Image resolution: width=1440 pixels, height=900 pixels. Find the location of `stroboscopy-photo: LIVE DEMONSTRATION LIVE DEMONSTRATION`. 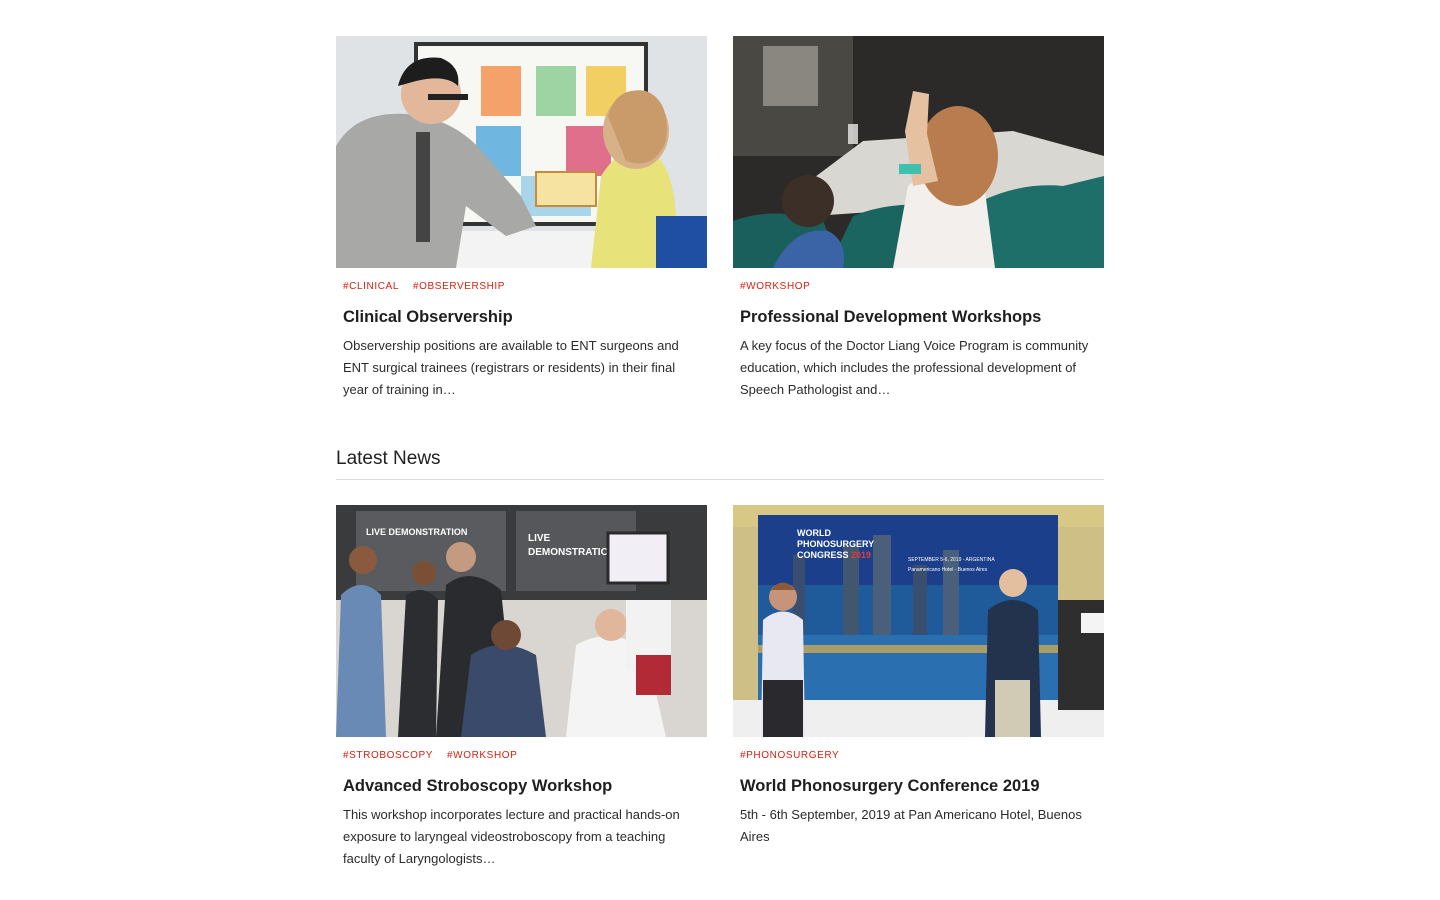

stroboscopy-photo: LIVE DEMONSTRATION LIVE DEMONSTRATION is located at coordinates (521, 621).